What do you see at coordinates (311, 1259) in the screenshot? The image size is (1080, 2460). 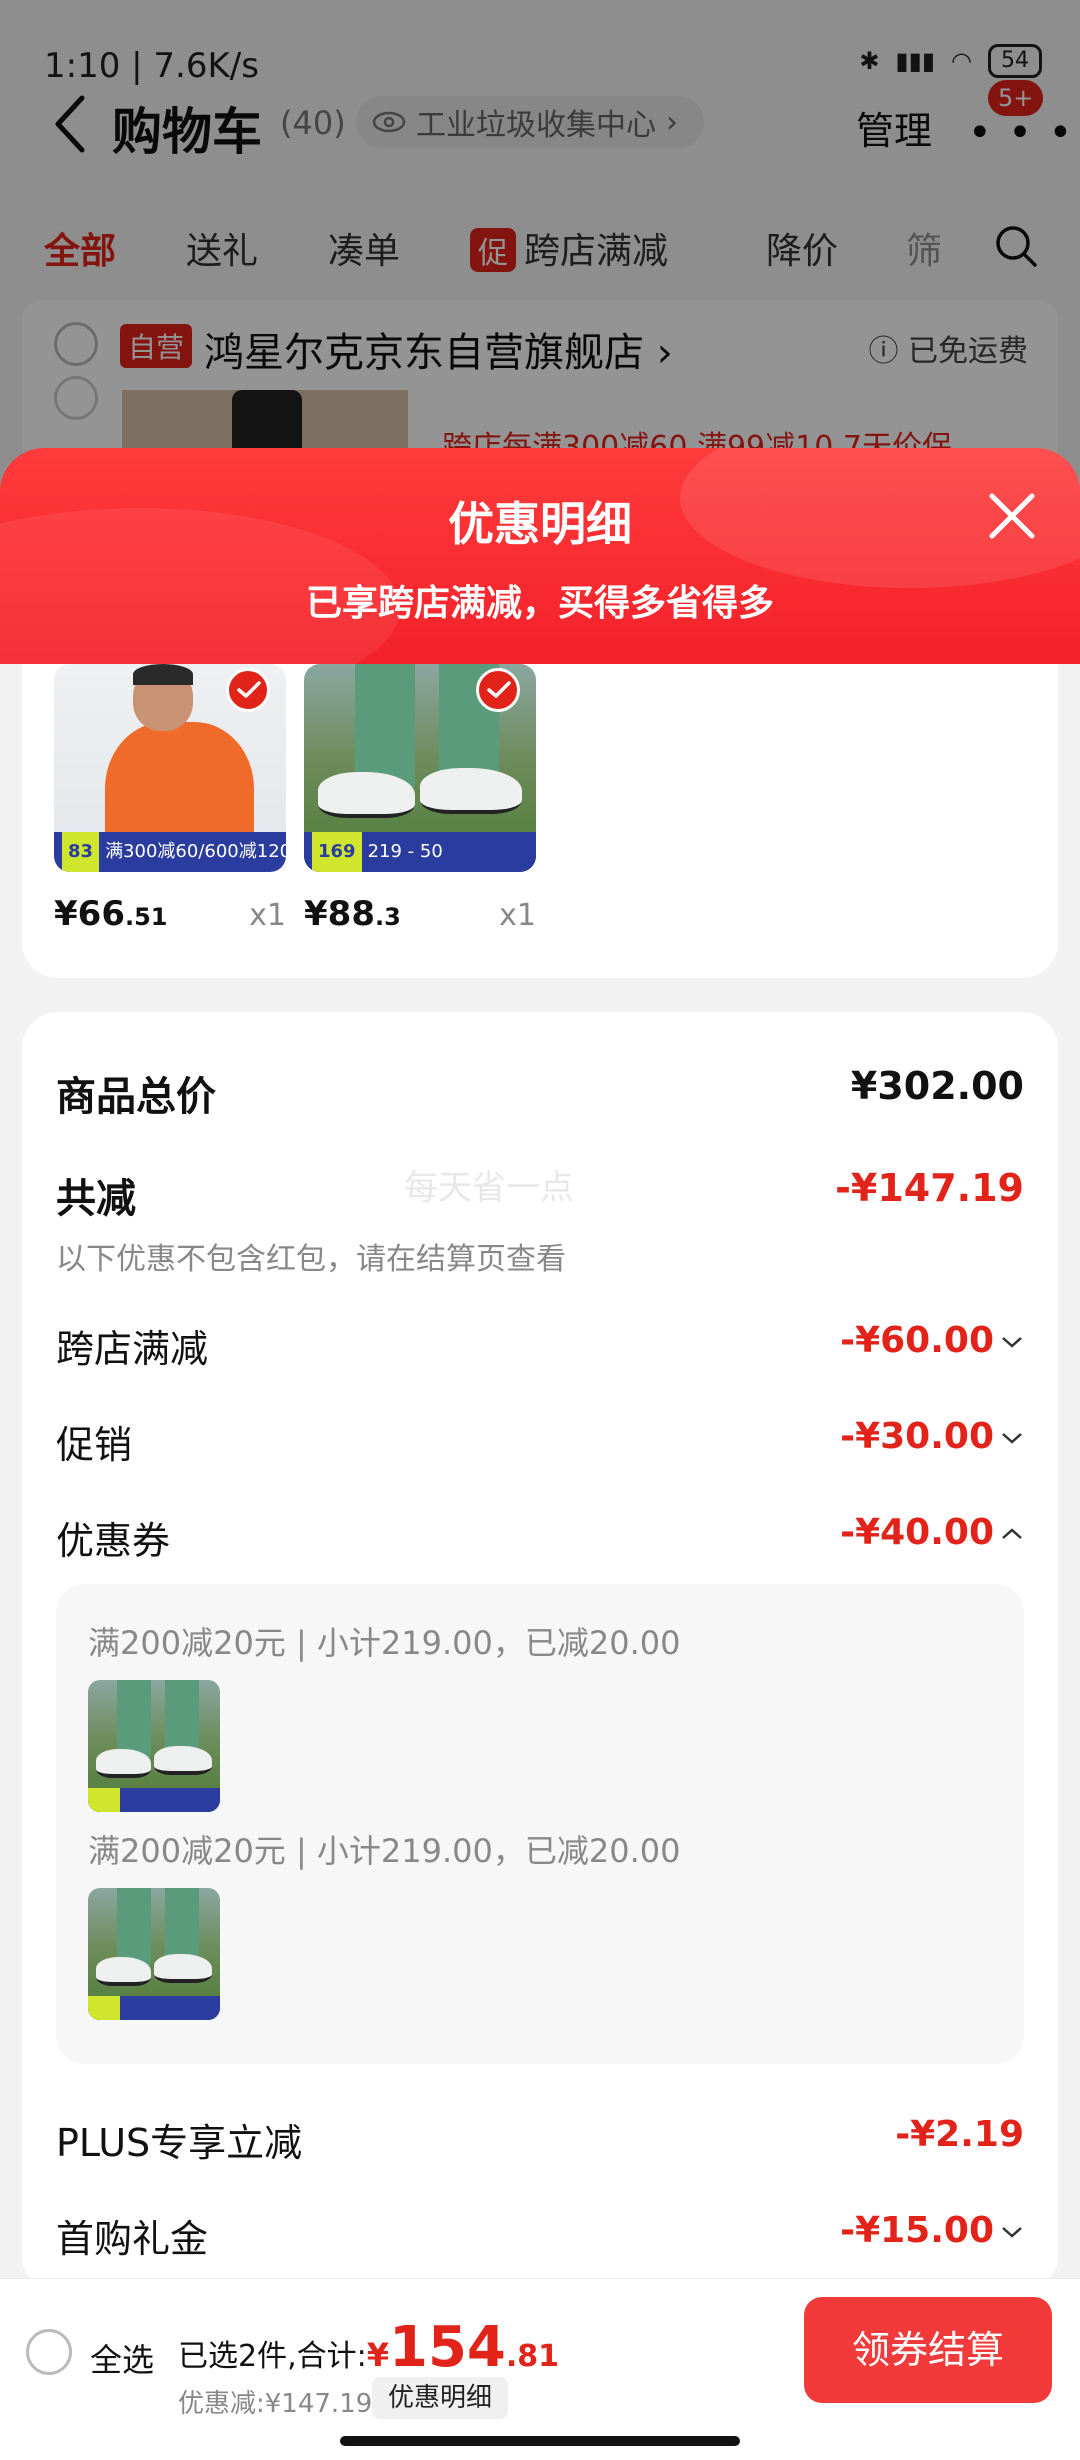 I see `reduce-note: 以下优惠不包含红包，请在结算页查看` at bounding box center [311, 1259].